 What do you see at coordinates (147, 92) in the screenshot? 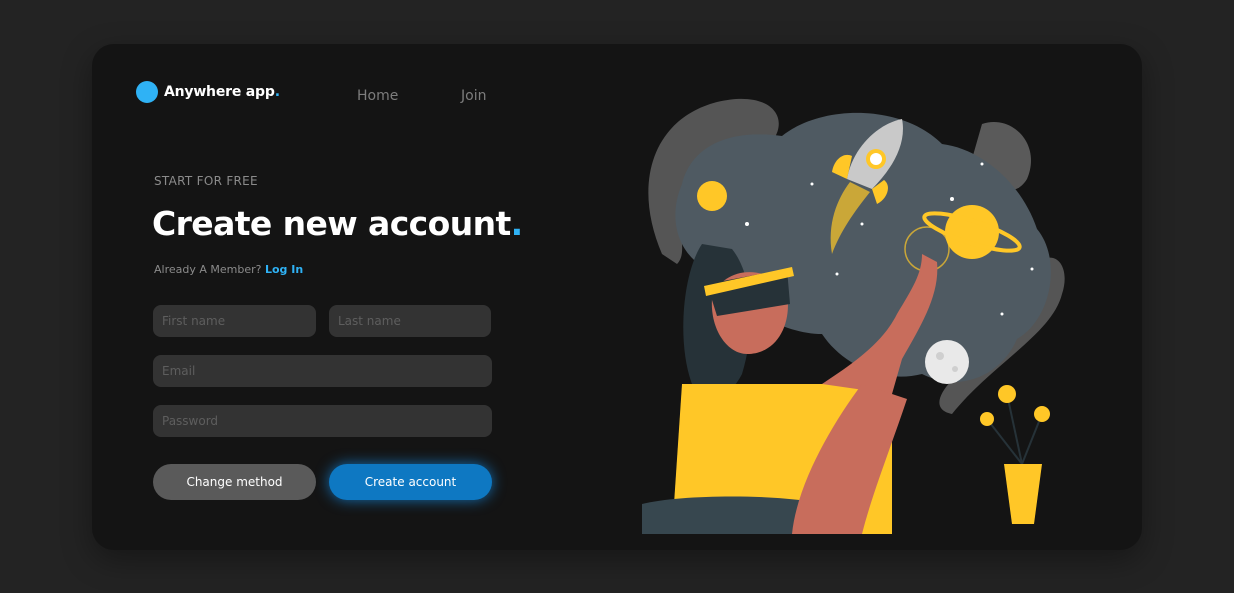
I see `logo-dot-icon` at bounding box center [147, 92].